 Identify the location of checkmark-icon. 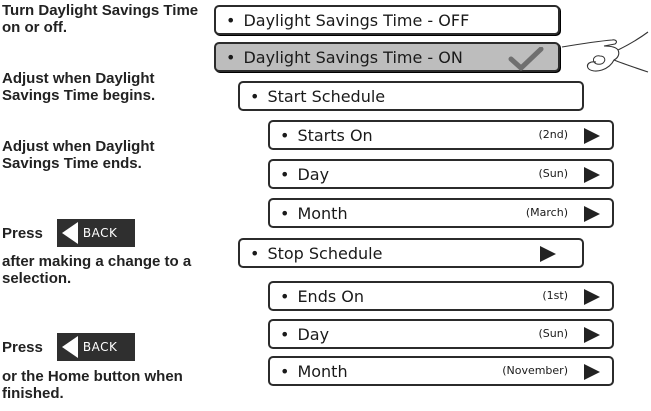
(526, 59).